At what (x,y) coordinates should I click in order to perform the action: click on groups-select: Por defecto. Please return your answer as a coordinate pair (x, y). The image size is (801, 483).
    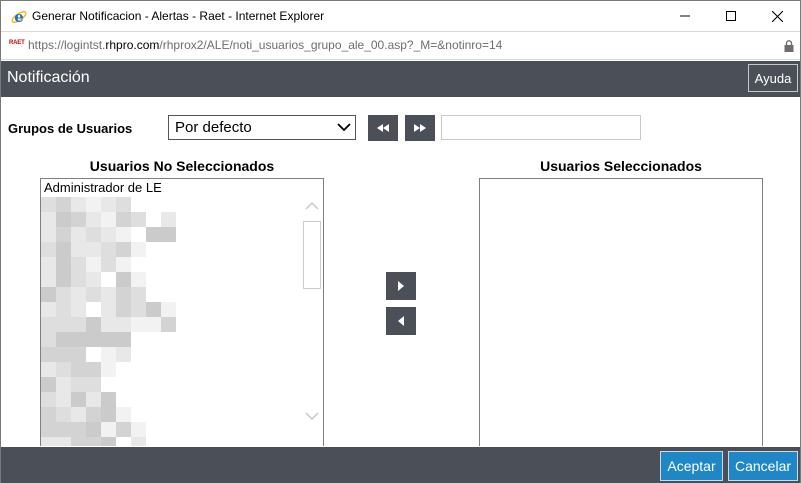
    Looking at the image, I should click on (262, 127).